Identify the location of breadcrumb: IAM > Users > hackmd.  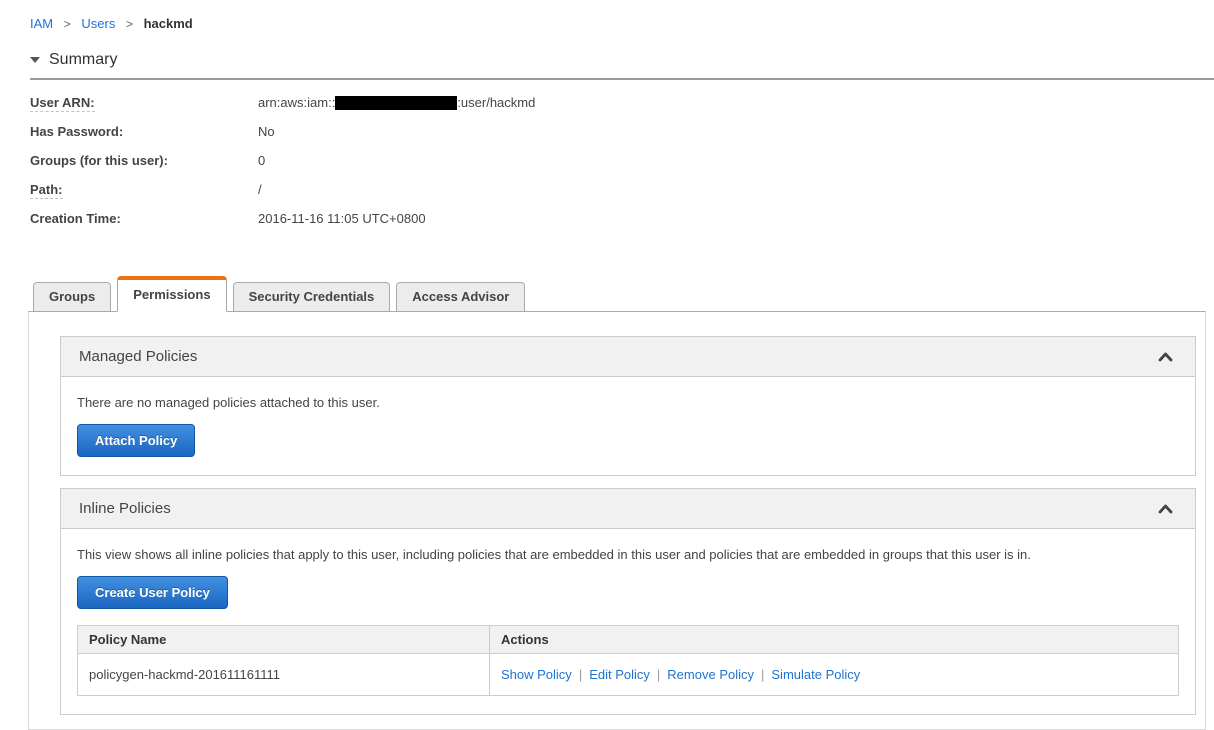
(622, 23).